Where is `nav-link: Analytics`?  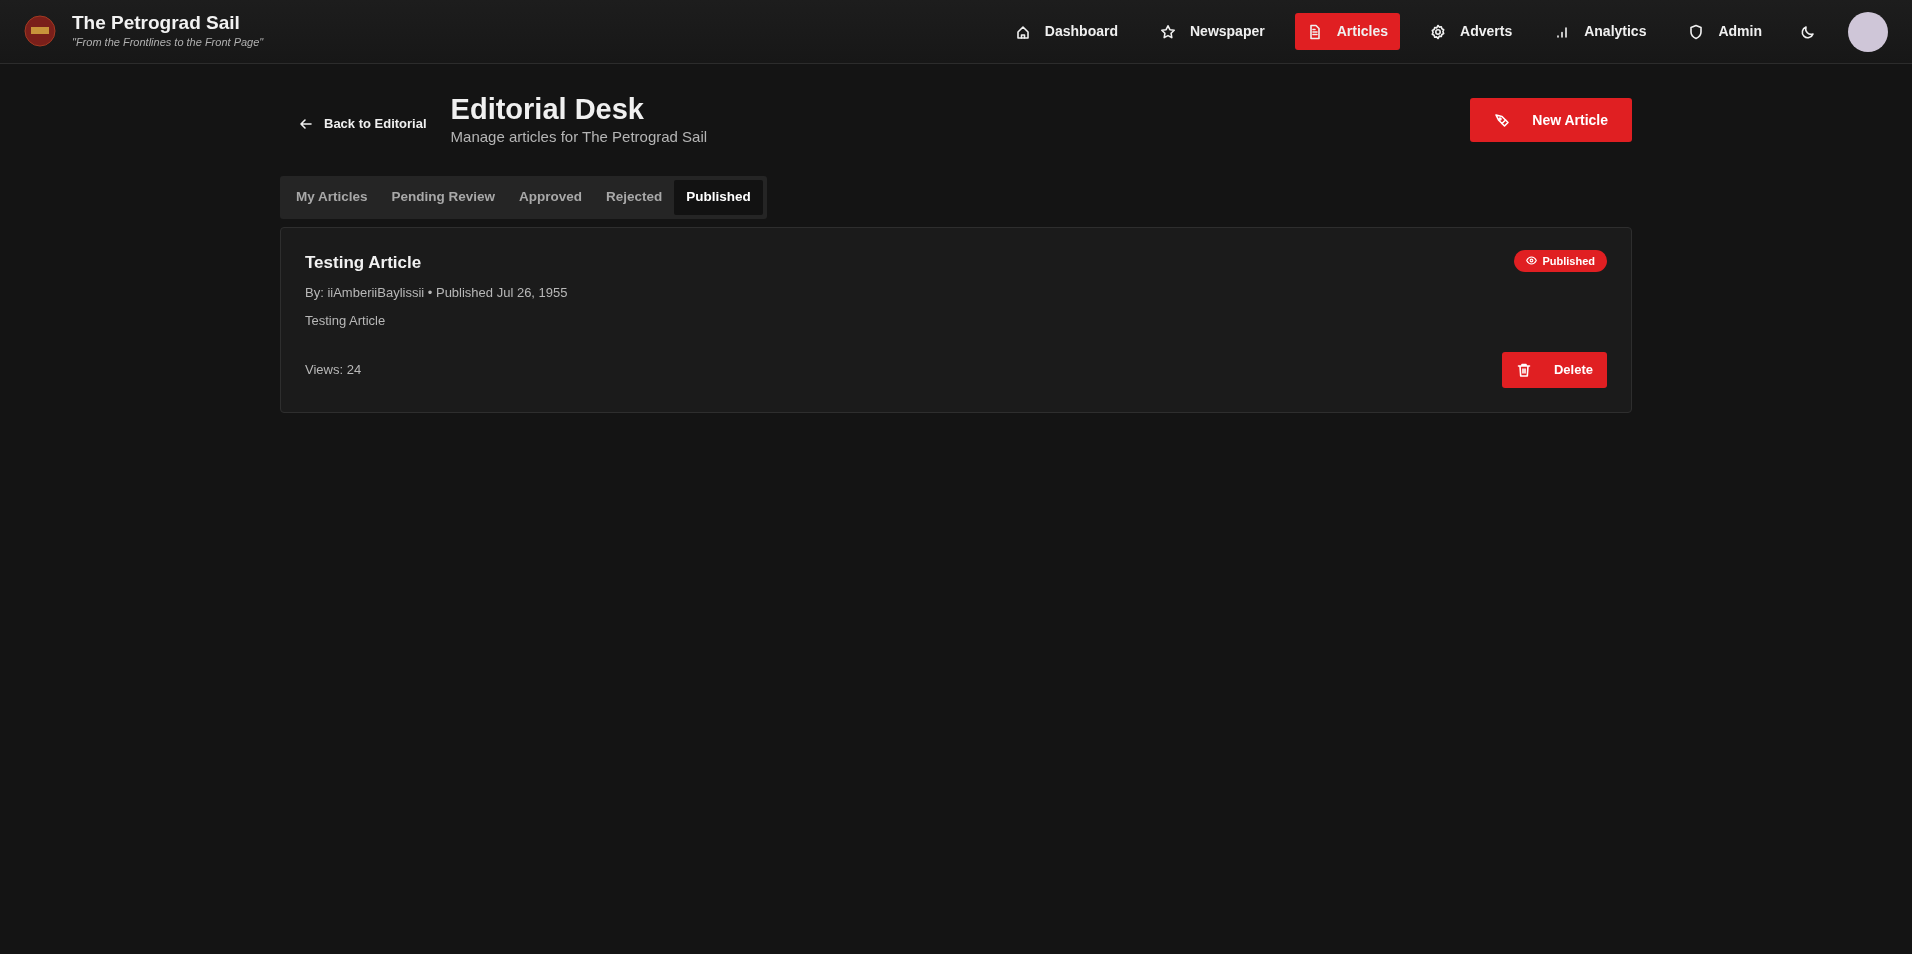
nav-link: Analytics is located at coordinates (1600, 31).